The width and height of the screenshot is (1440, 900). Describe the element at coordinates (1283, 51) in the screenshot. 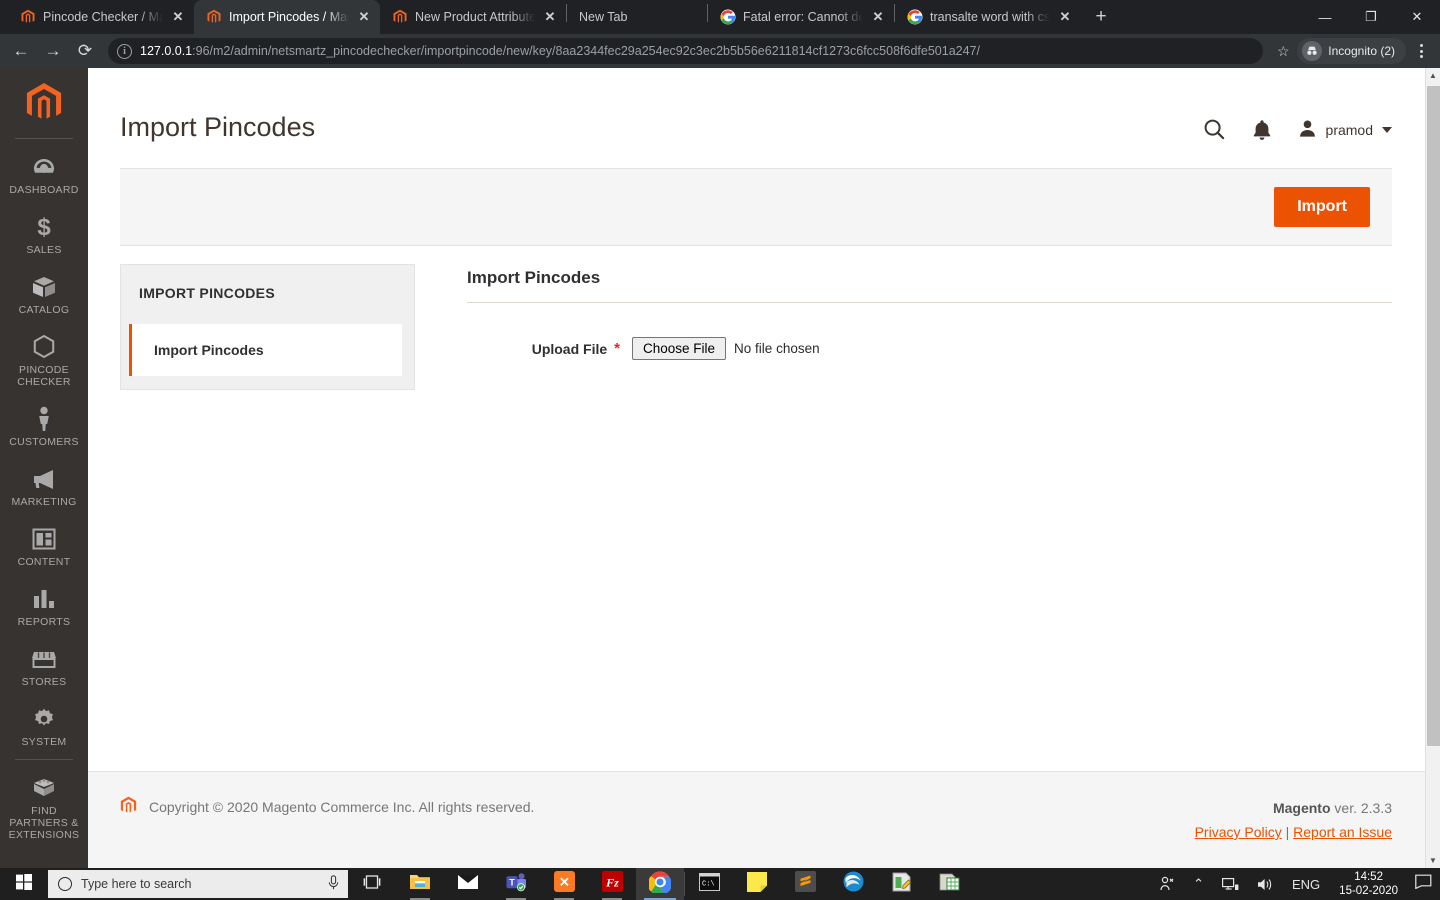

I see `bookmark-star-icon: ☆` at that location.